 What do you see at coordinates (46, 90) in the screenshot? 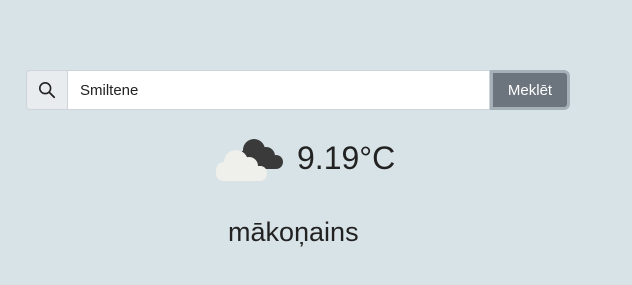
I see `search-icon` at bounding box center [46, 90].